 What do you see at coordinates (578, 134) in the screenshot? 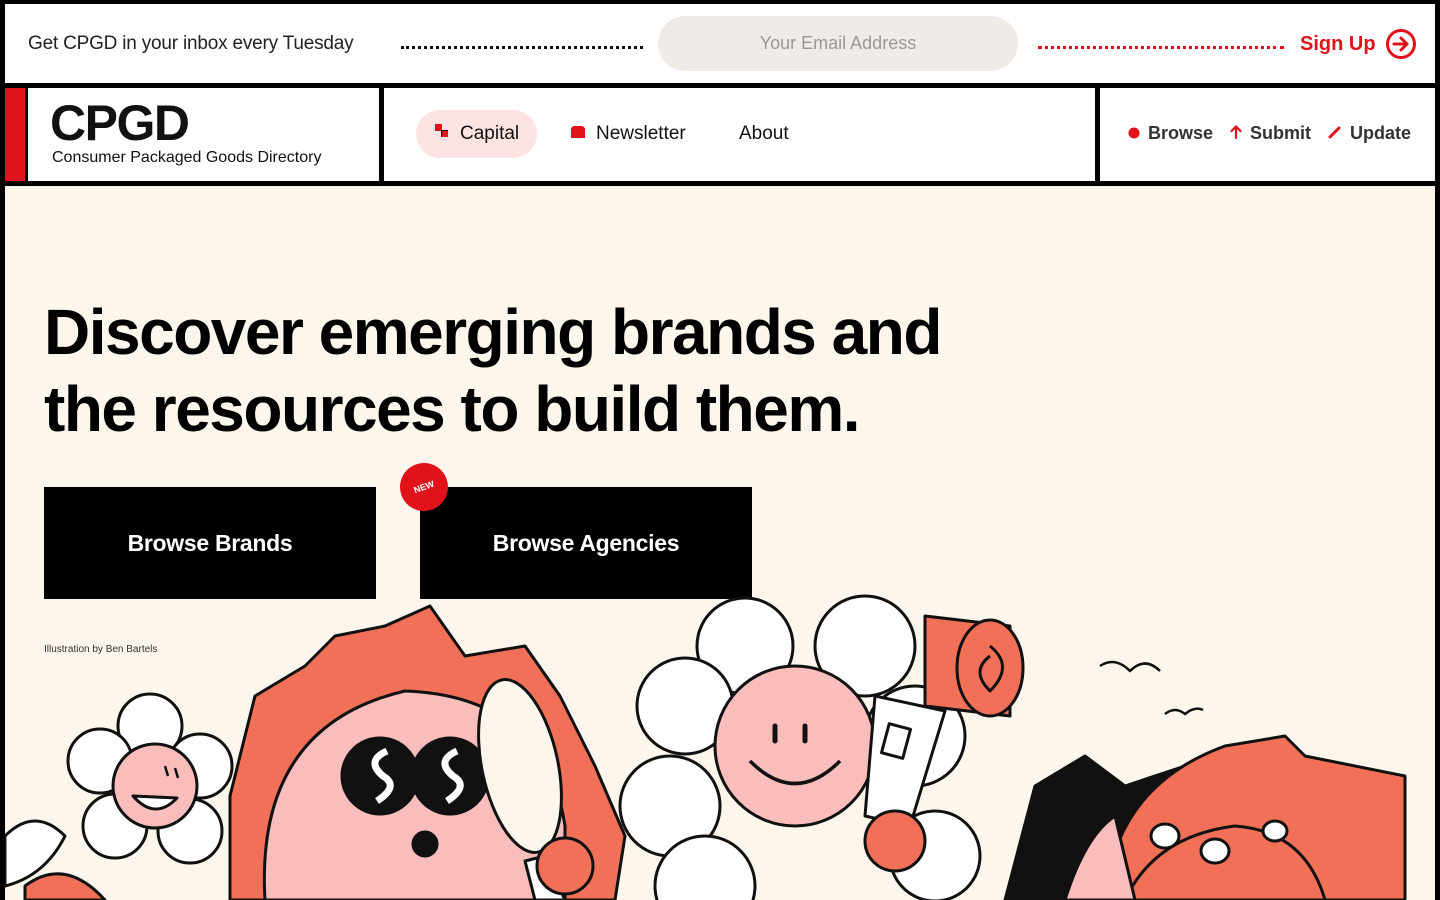
I see `newsletter-icon` at bounding box center [578, 134].